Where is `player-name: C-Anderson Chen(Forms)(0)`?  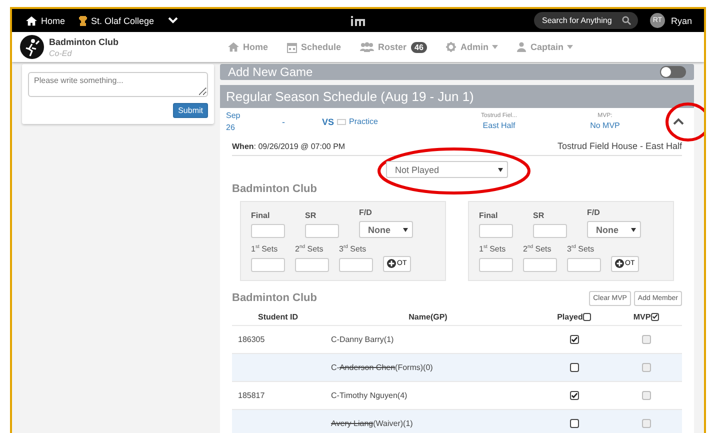 player-name: C-Anderson Chen(Forms)(0) is located at coordinates (382, 367).